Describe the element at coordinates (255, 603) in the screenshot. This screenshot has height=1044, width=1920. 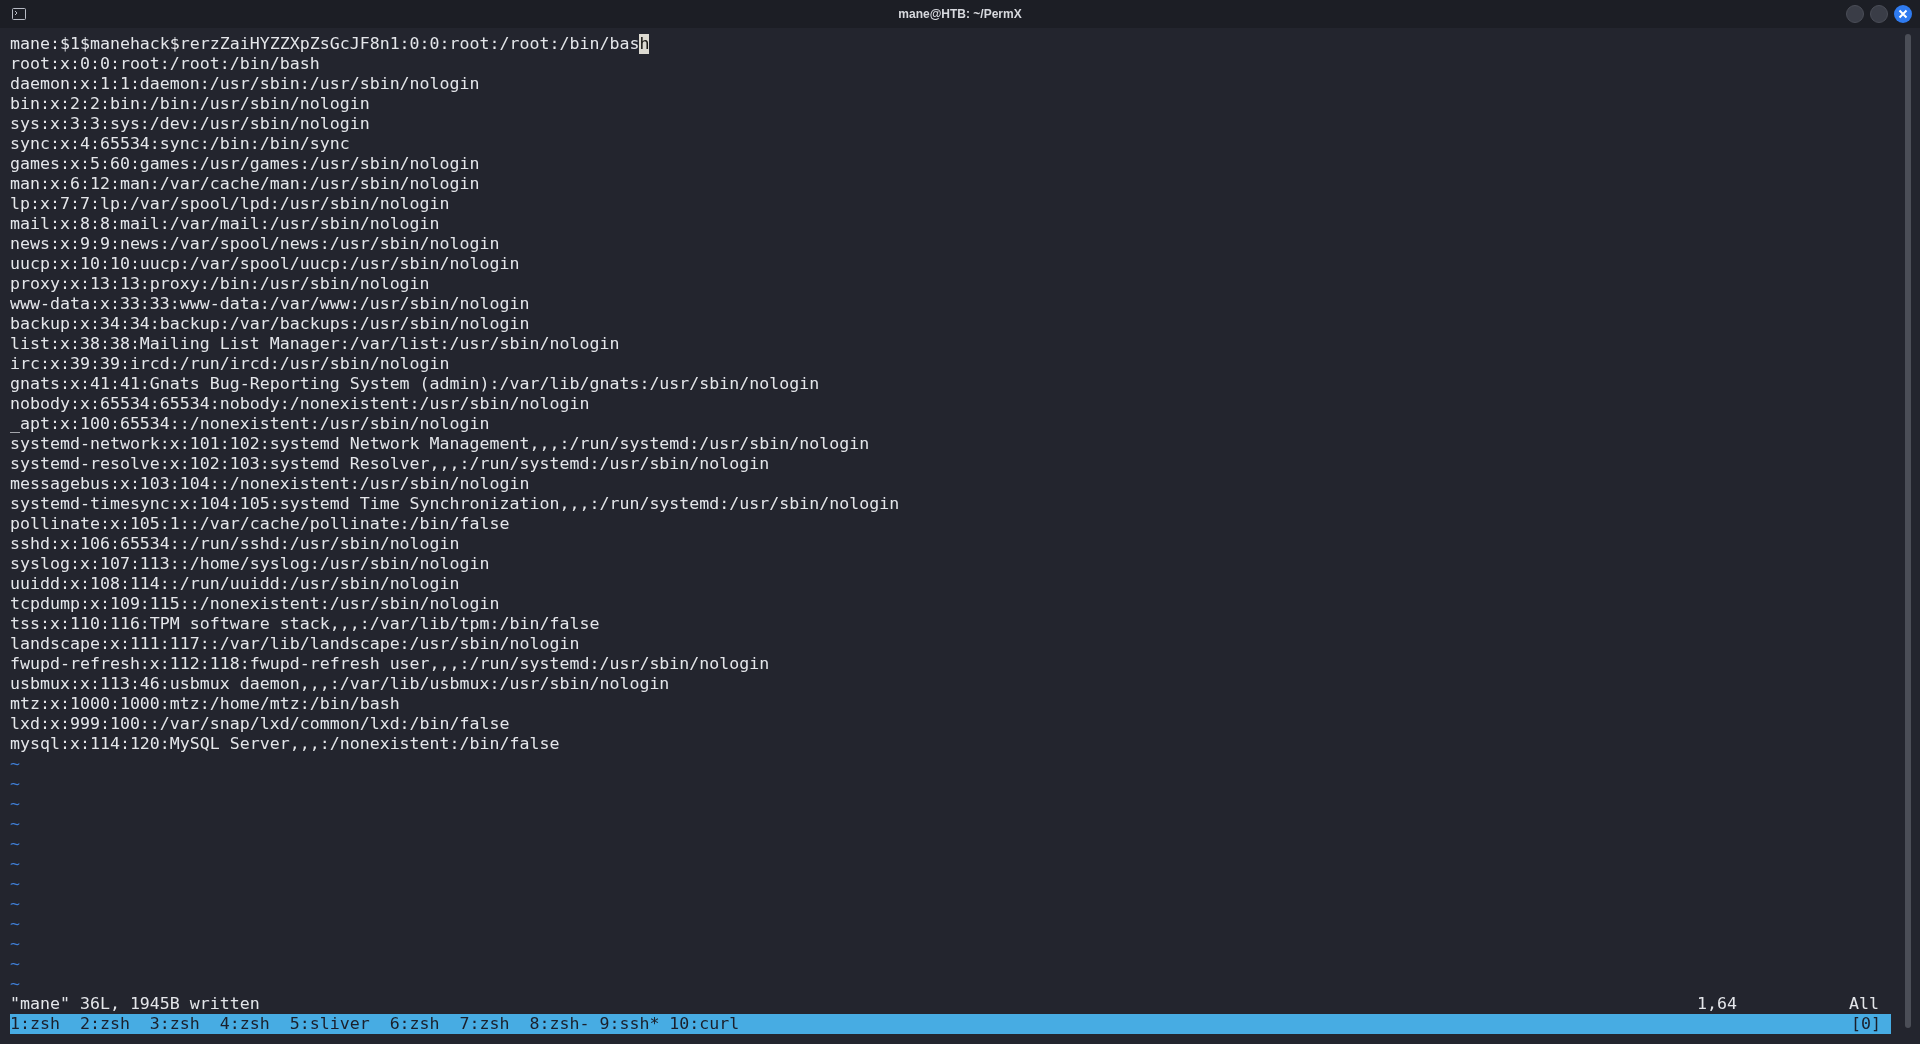
I see `text-line: tcpdump:x:109:115::/nonexistent:/usr/sbin/nologin` at that location.